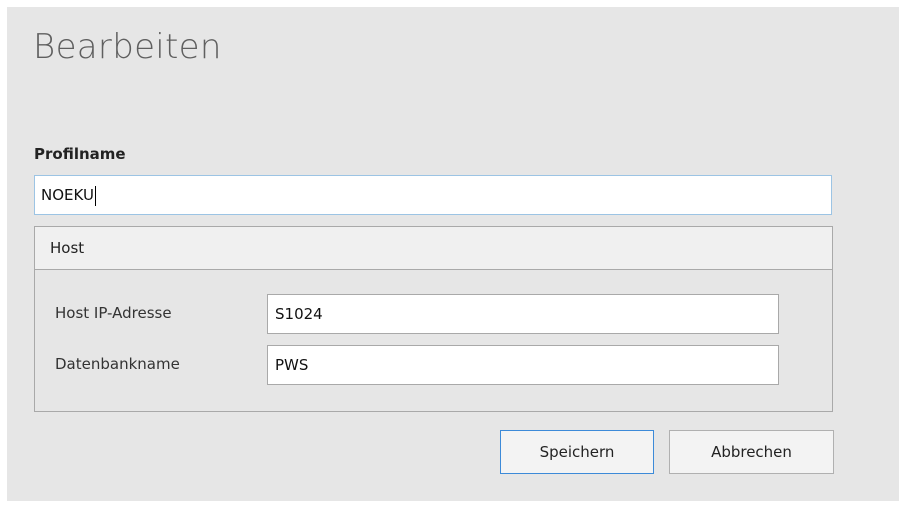  I want to click on database-name-row: Datenbankname PWS, so click(433, 365).